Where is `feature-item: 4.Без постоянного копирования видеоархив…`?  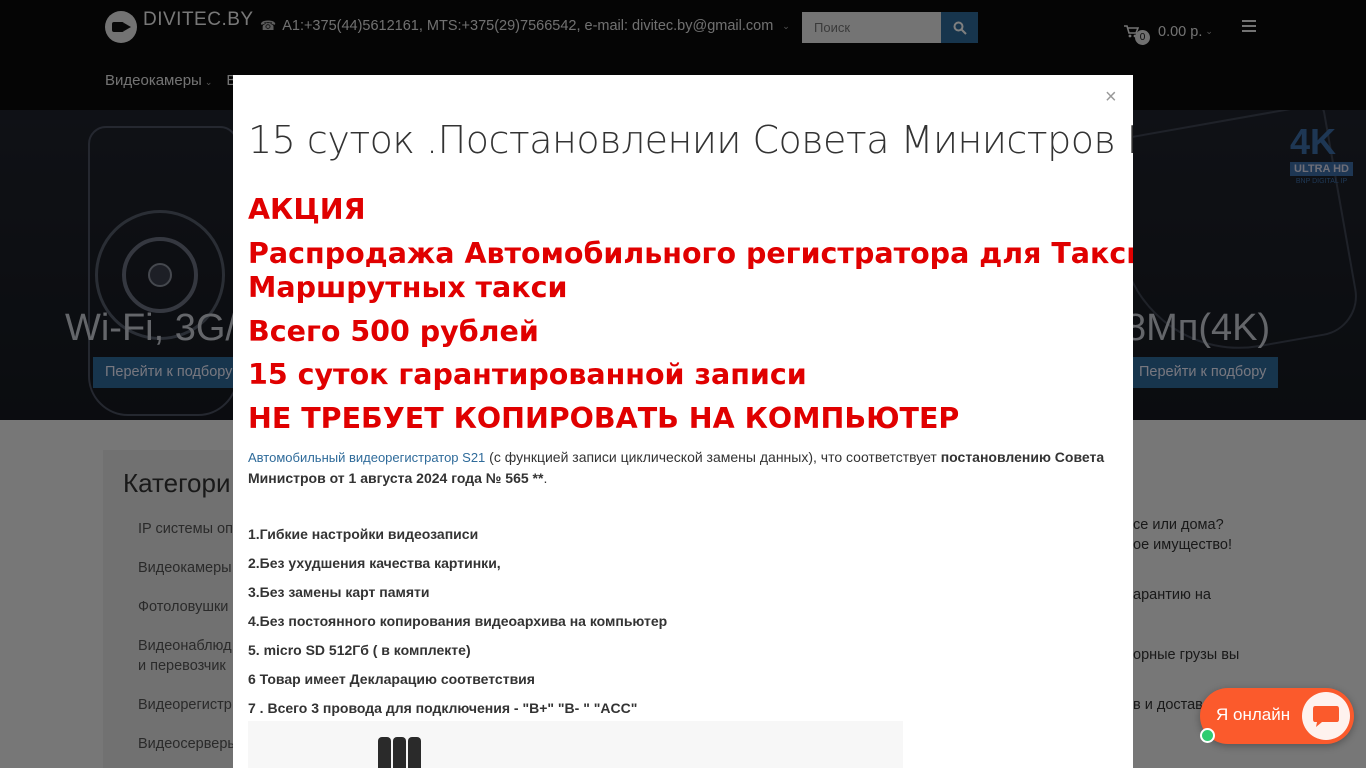
feature-item: 4.Без постоянного копирования видеоархив… is located at coordinates (458, 621).